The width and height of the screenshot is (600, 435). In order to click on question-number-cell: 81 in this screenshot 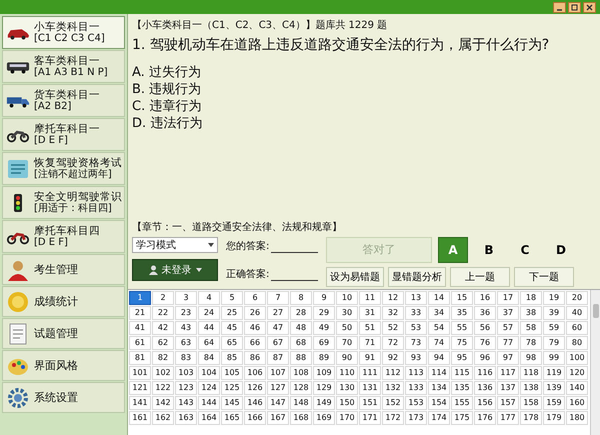, I will do `click(140, 357)`.